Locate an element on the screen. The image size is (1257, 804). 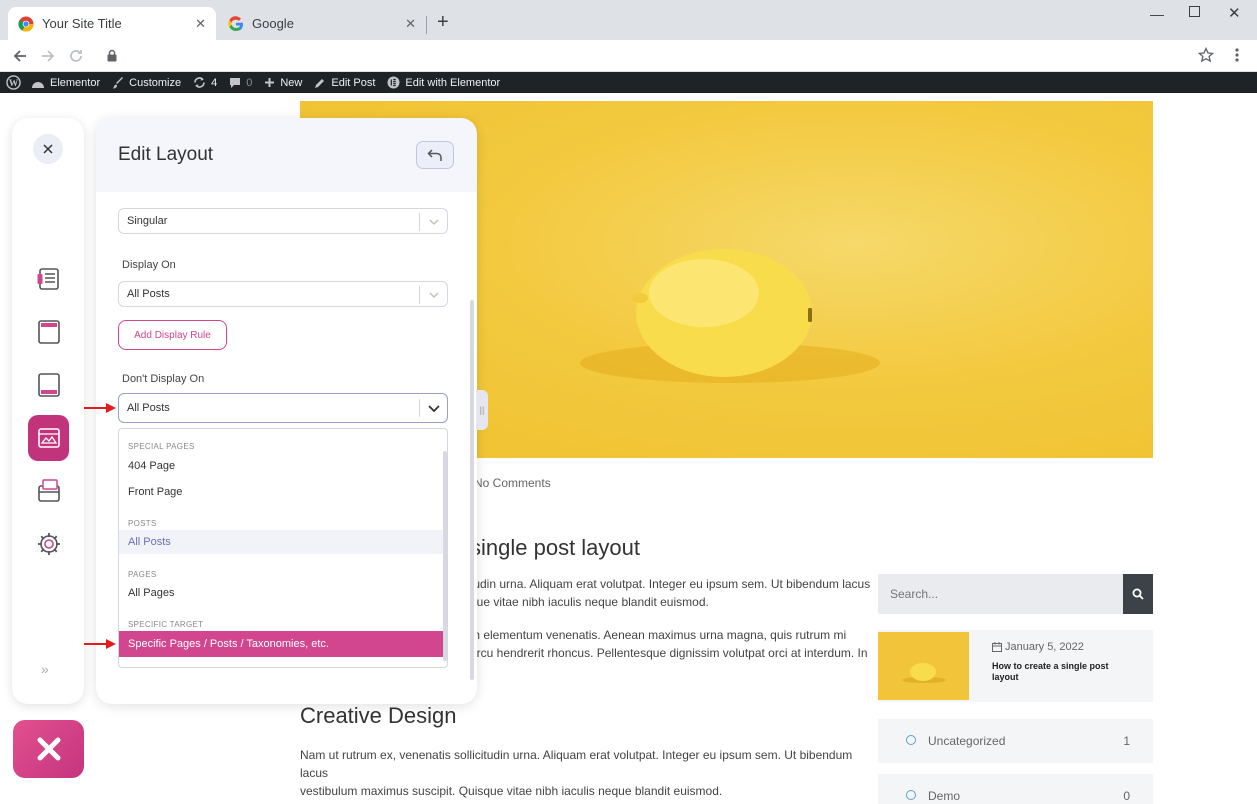
panel-resize-handle: || is located at coordinates (482, 410).